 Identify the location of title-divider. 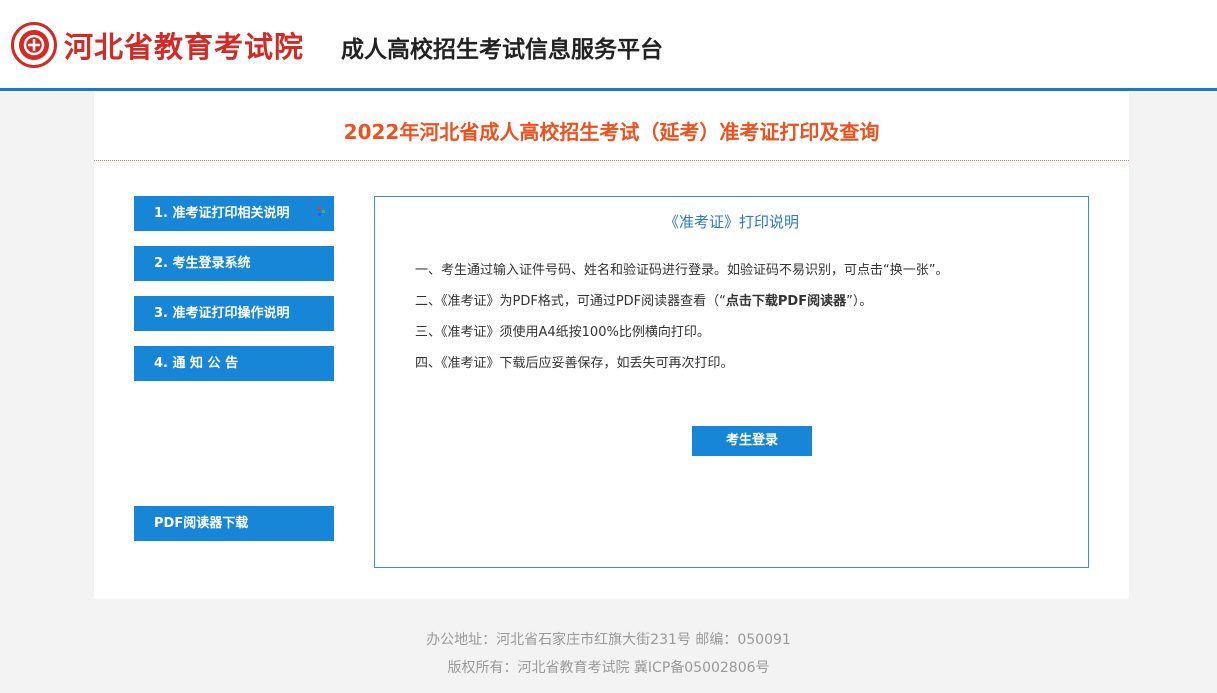
(611, 160).